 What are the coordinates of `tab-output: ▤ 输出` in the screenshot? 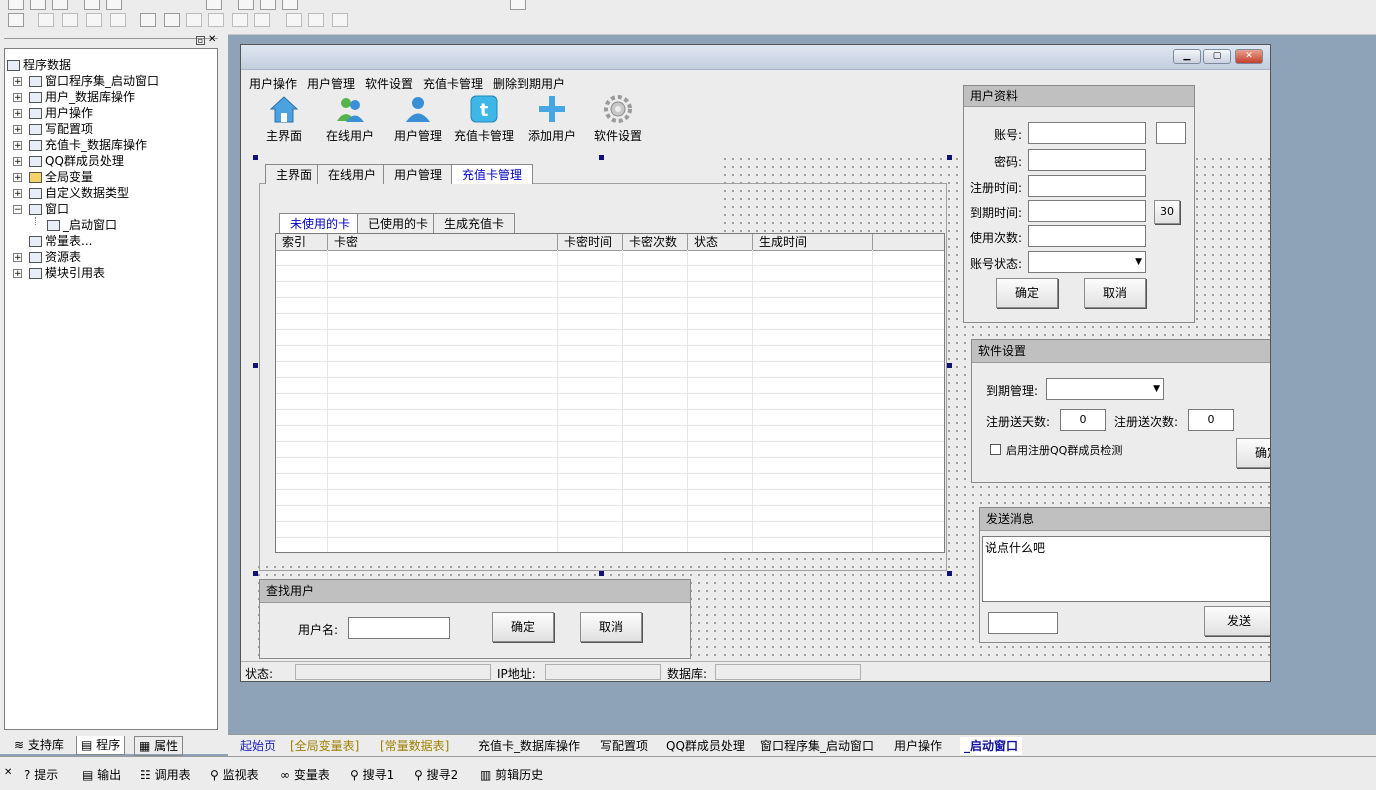 It's located at (101, 775).